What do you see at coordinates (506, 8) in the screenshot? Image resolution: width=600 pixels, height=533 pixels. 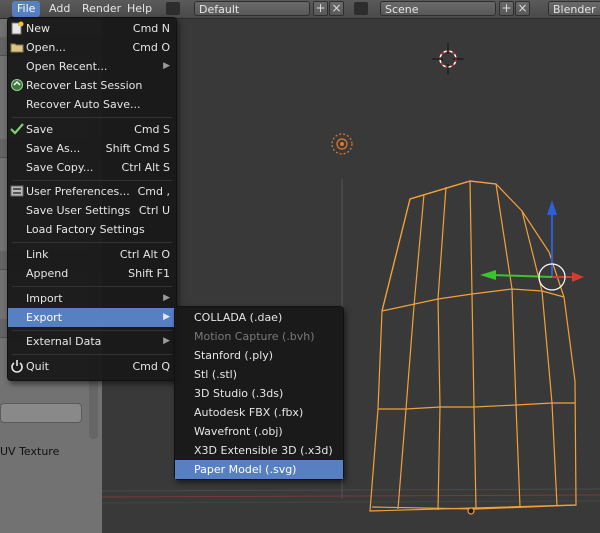 I see `add-scene-icon: +` at bounding box center [506, 8].